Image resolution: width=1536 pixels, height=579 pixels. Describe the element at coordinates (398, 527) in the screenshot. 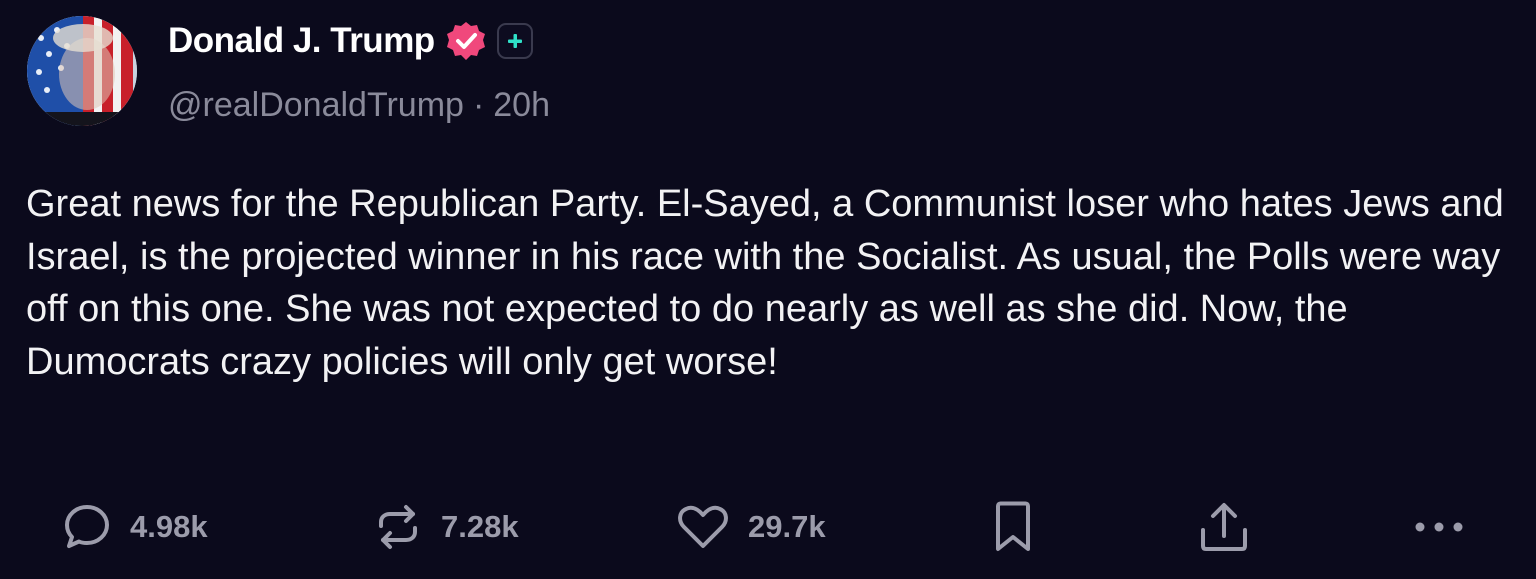

I see `repost-arrows-icon` at that location.